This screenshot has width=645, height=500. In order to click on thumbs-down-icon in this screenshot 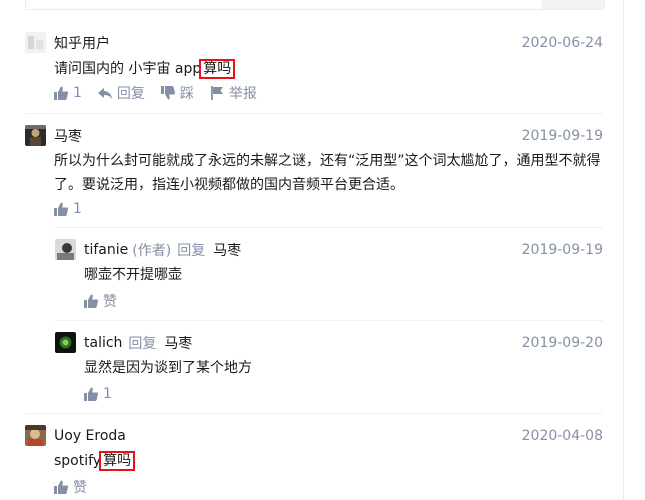, I will do `click(167, 93)`.